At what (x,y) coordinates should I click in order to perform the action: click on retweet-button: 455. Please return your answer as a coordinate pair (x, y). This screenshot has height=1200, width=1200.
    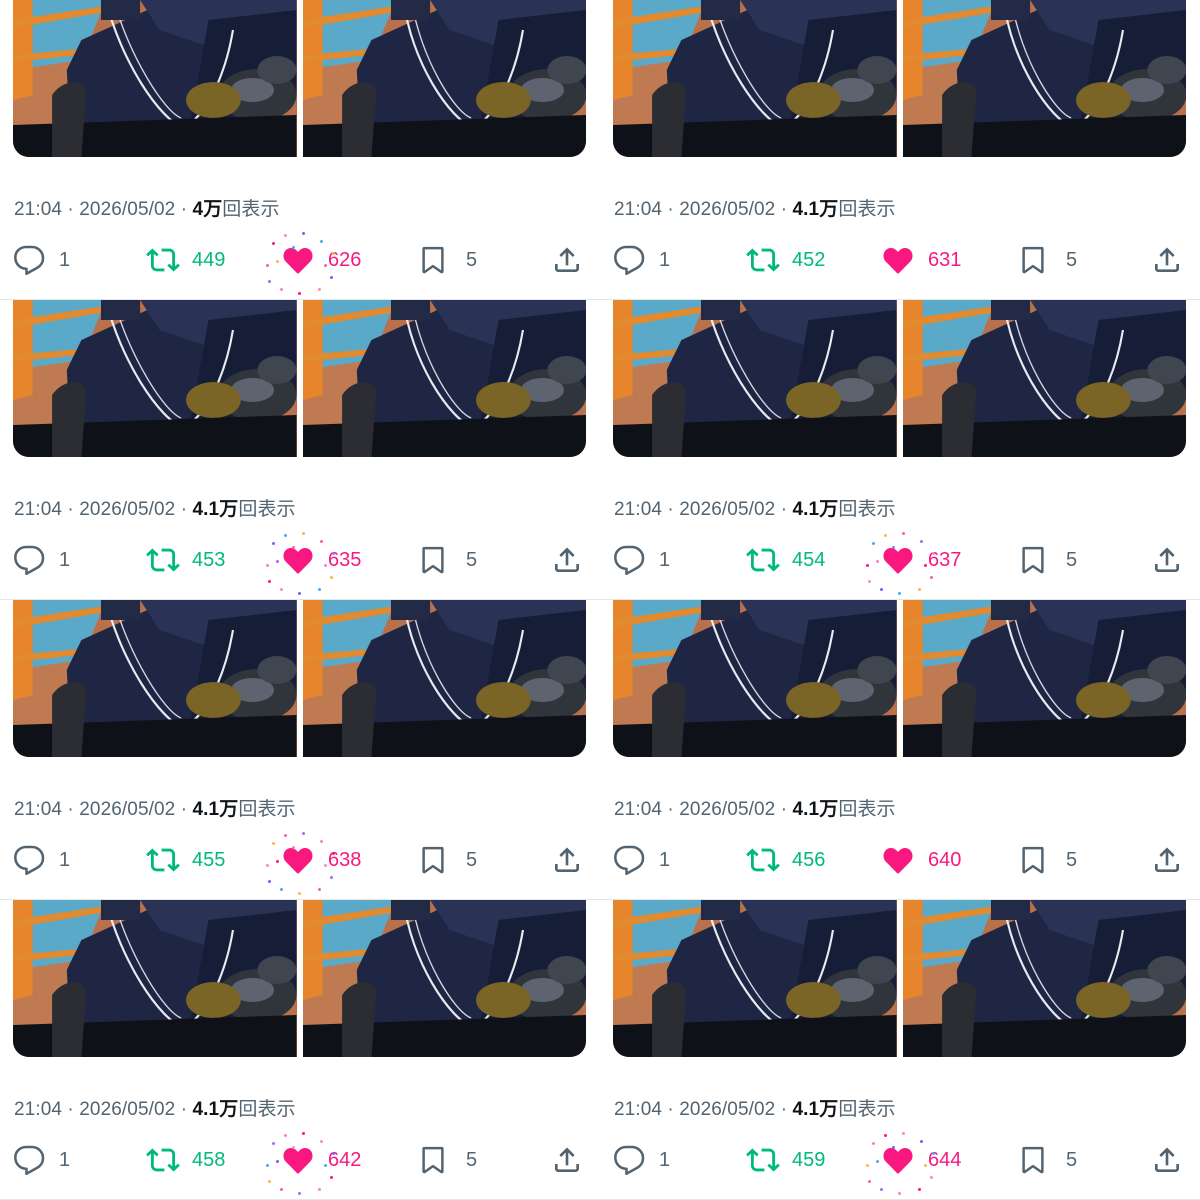
    Looking at the image, I should click on (185, 860).